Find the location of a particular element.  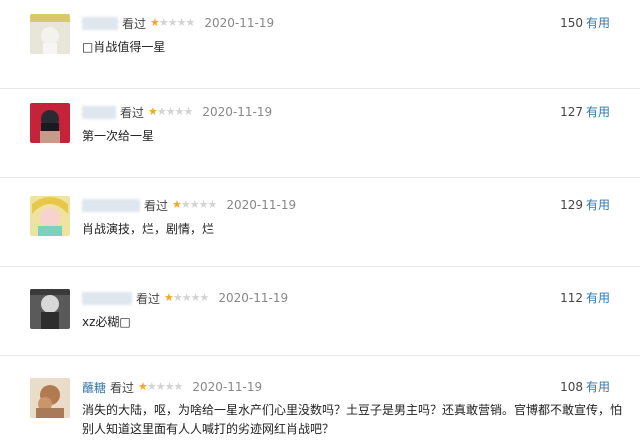

comment-meta: 蘸糖 看过 ★ ★ ★ ★ ★ 2020-11-19 is located at coordinates (172, 387).